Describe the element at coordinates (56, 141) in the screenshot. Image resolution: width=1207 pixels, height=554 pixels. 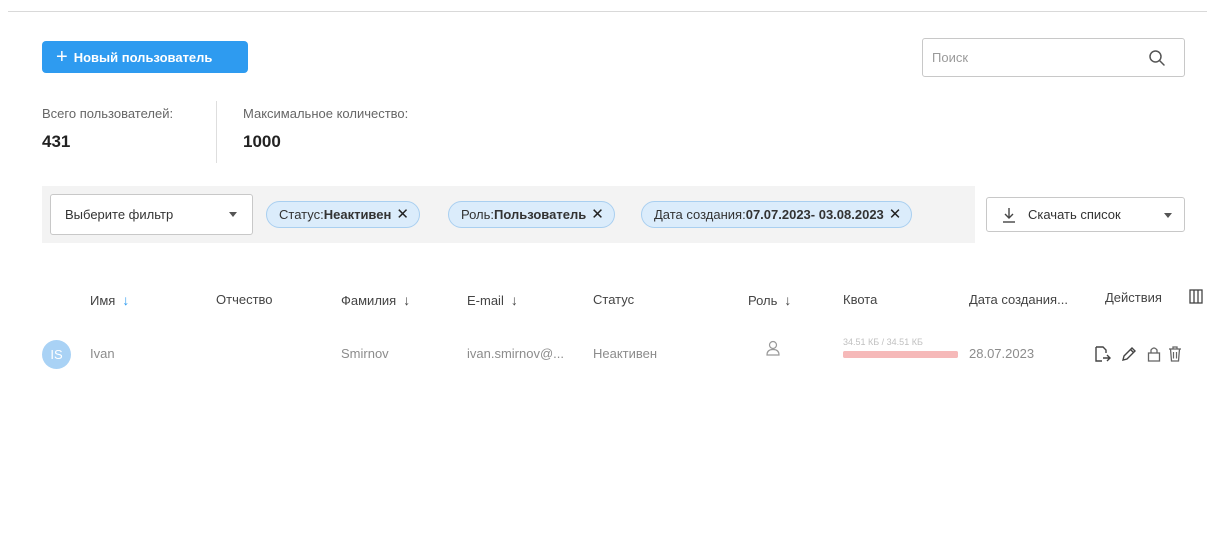
I see `total-users-value: 431` at that location.